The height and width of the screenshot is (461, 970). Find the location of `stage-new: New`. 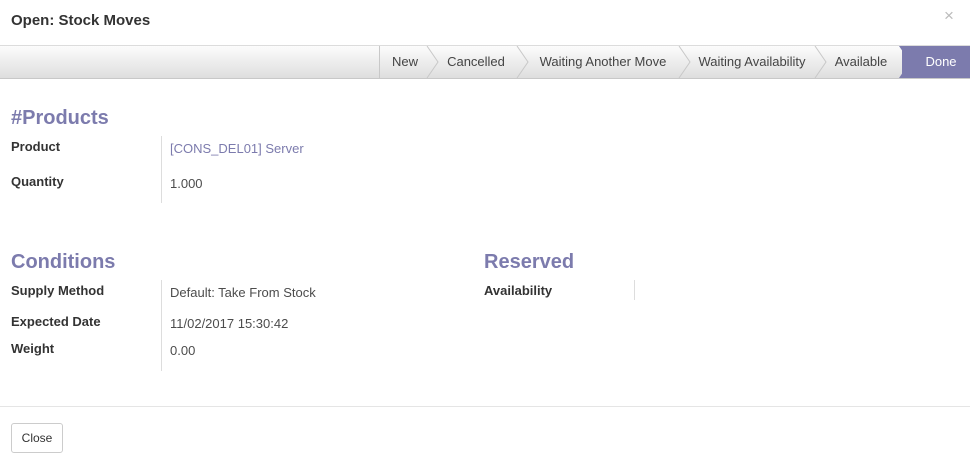

stage-new: New is located at coordinates (405, 62).